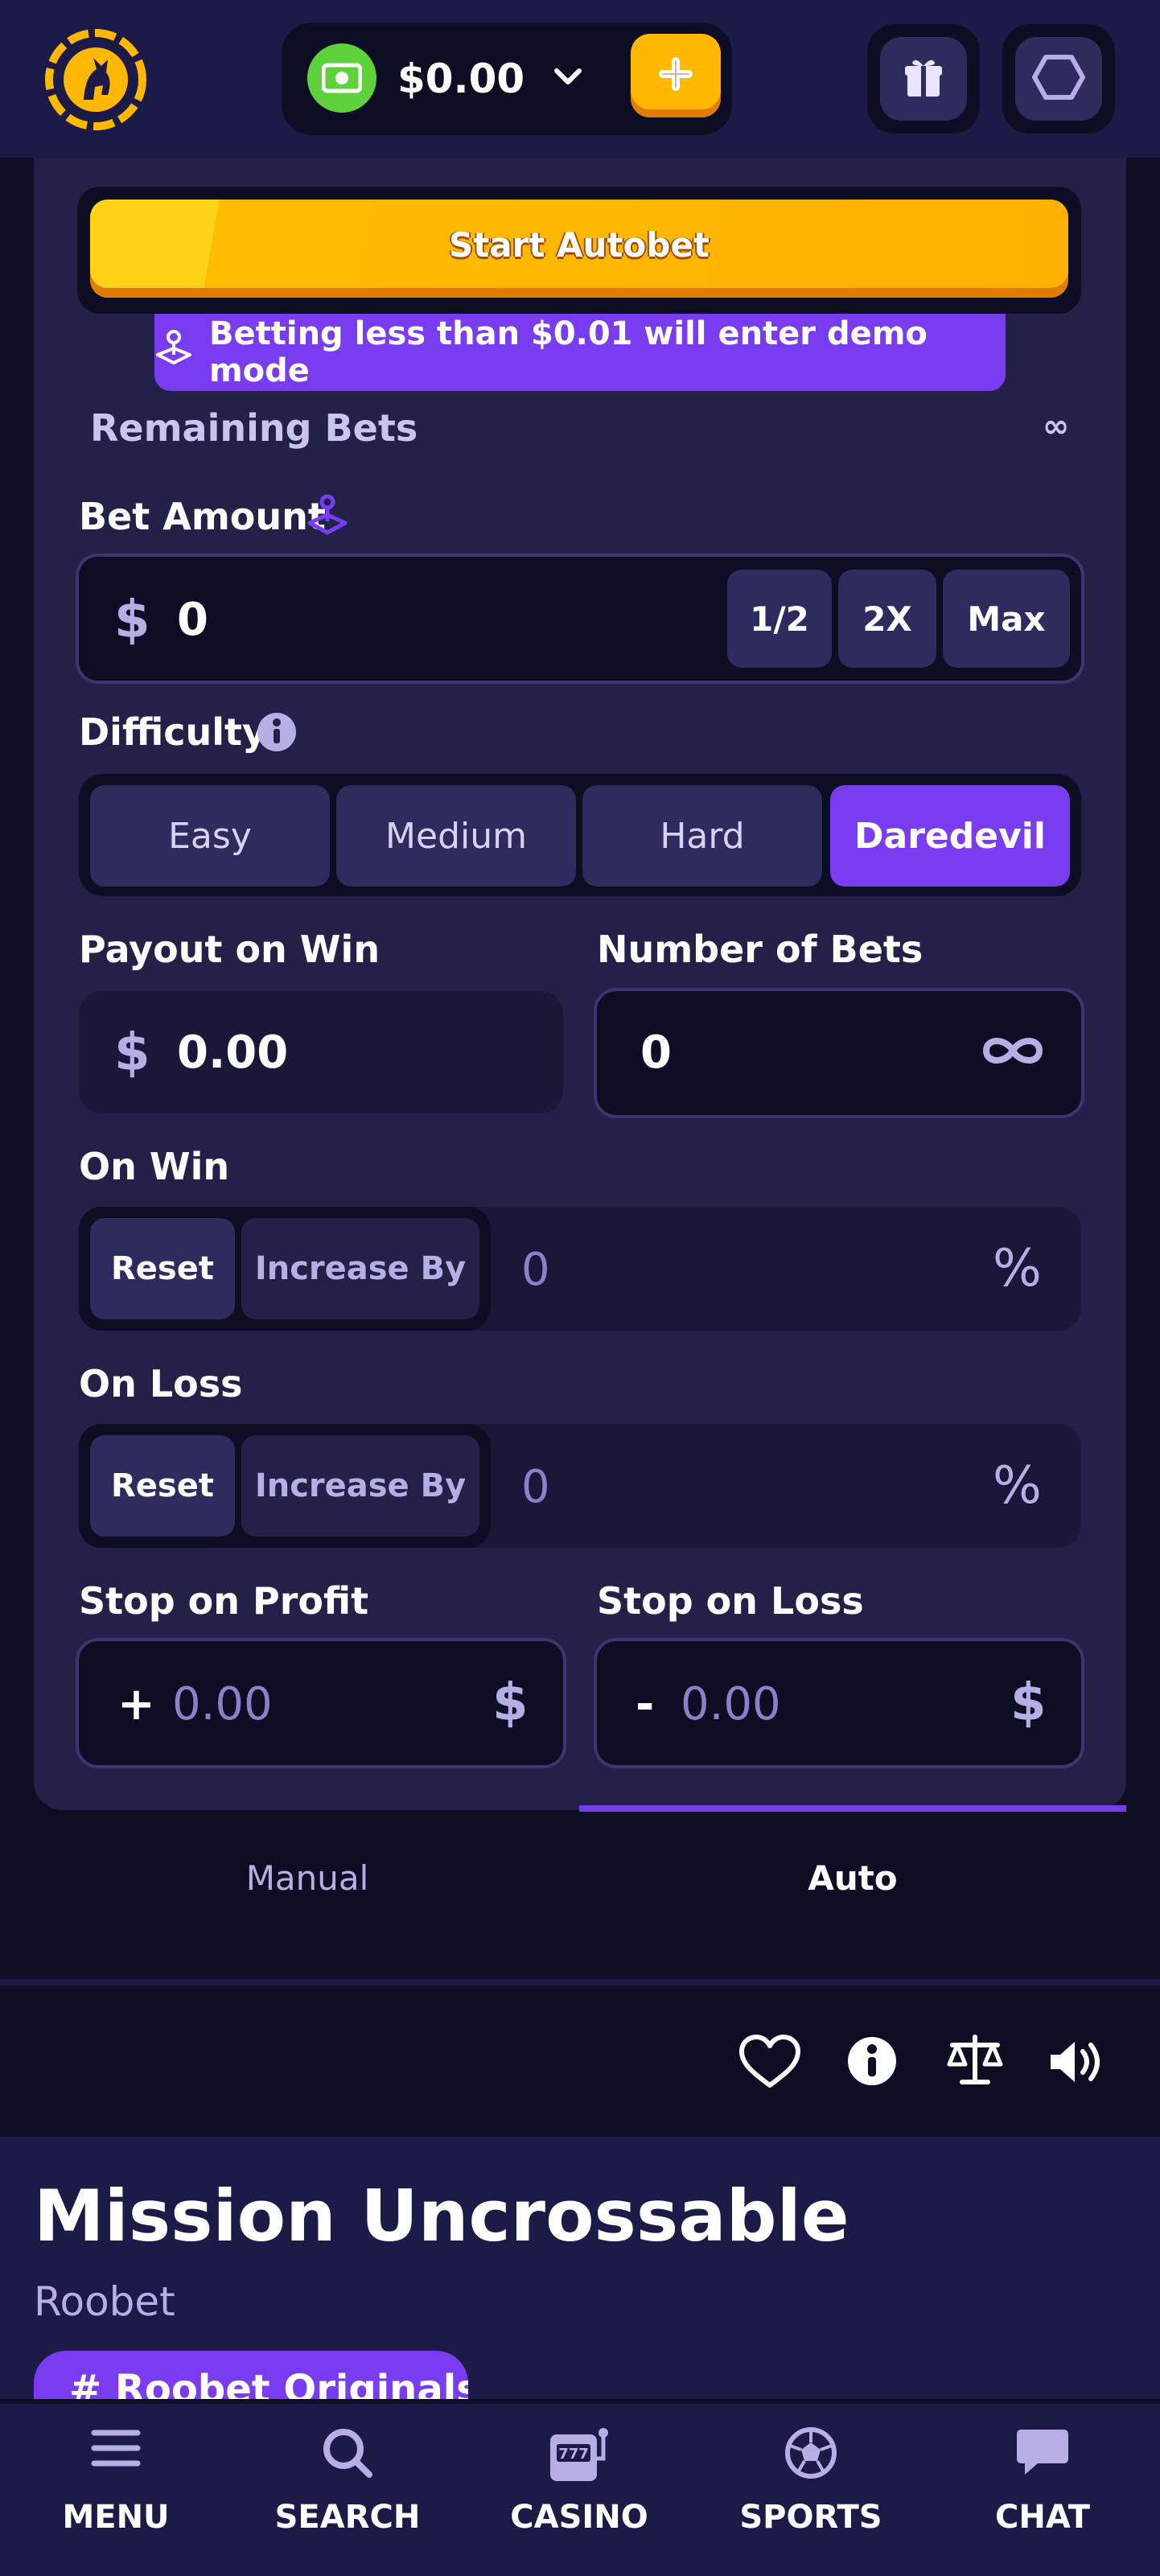 This screenshot has width=1160, height=2576. I want to click on on-win-unit: %, so click(1017, 1268).